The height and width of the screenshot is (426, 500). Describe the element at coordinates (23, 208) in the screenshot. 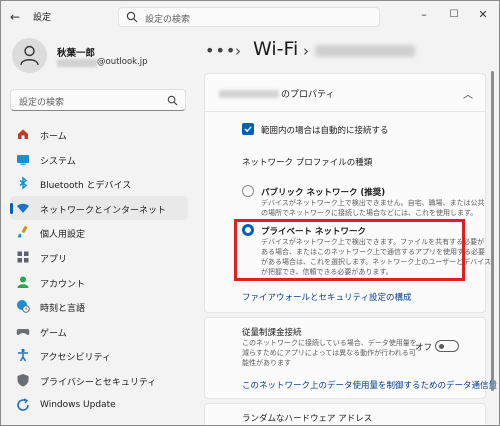

I see `wifi-icon` at that location.